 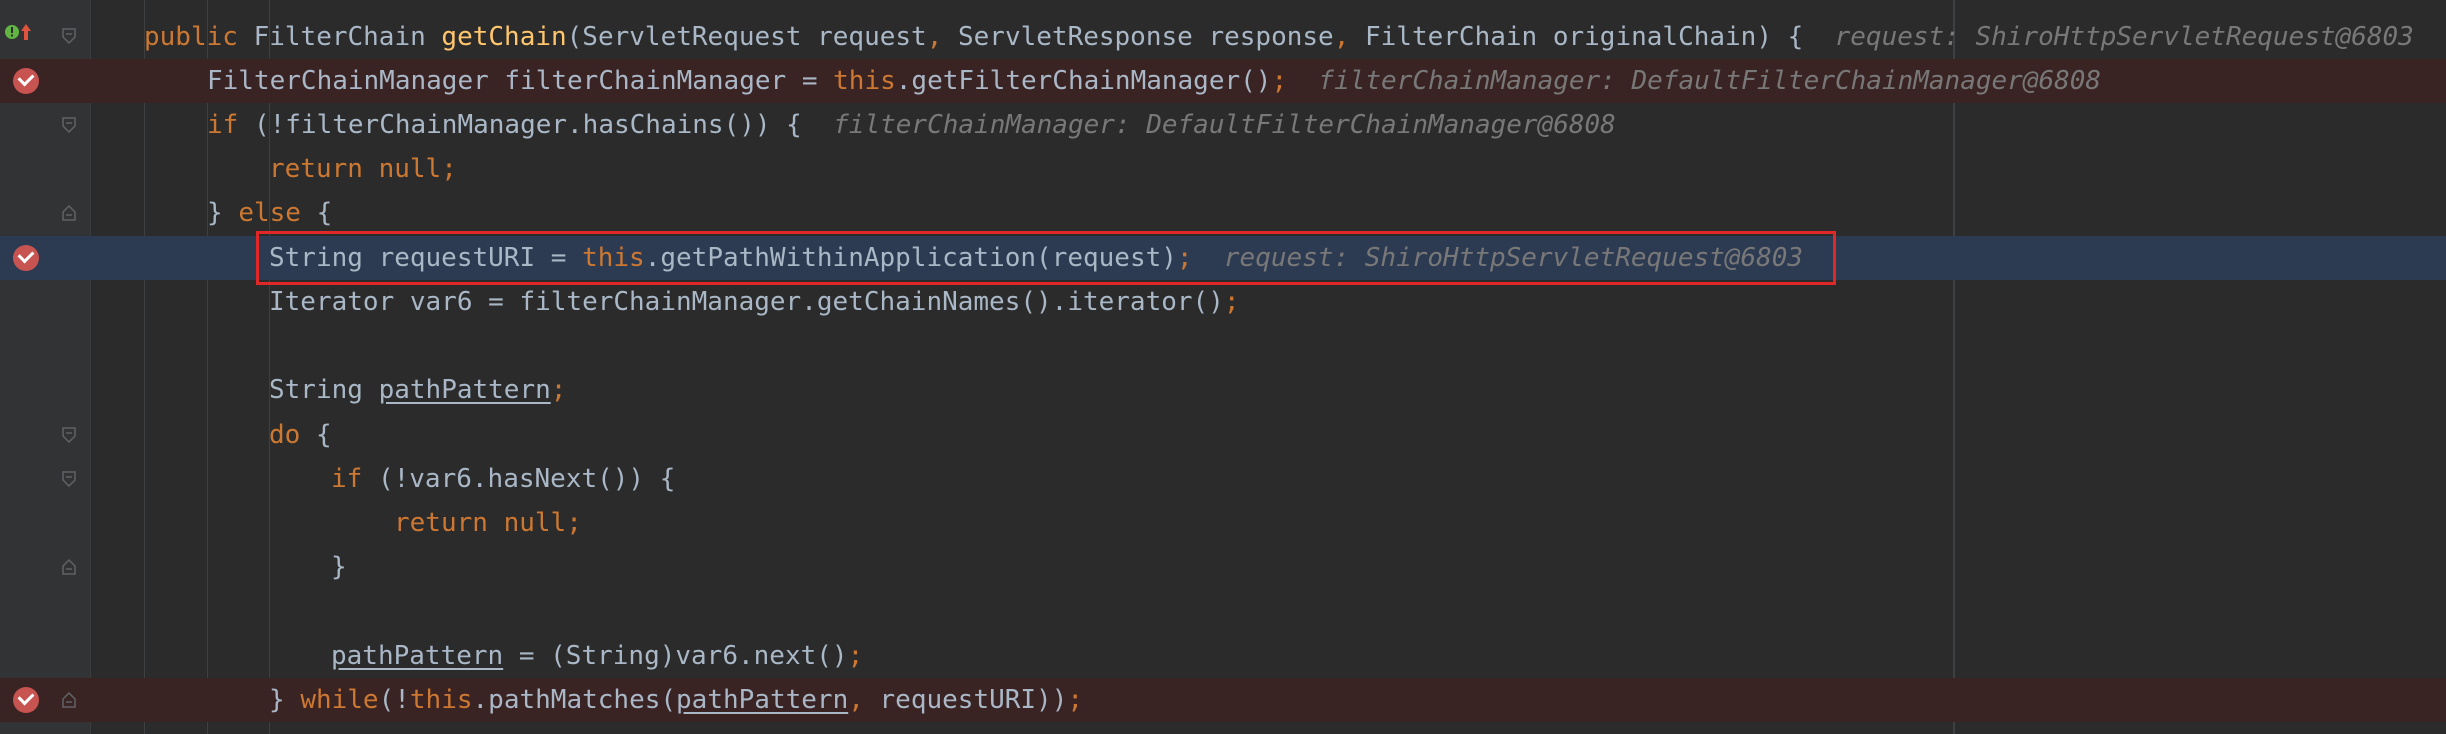 I want to click on keyword: do, so click(x=285, y=435).